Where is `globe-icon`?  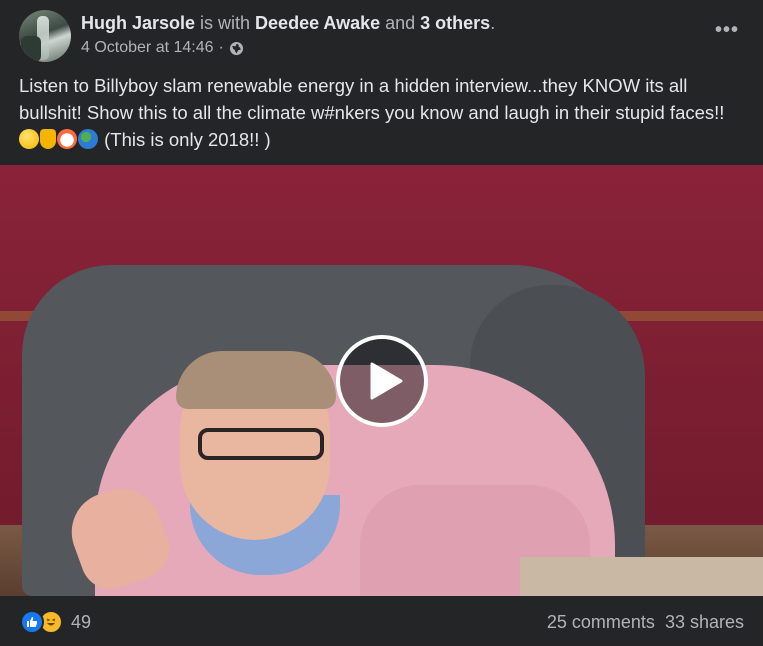 globe-icon is located at coordinates (236, 48).